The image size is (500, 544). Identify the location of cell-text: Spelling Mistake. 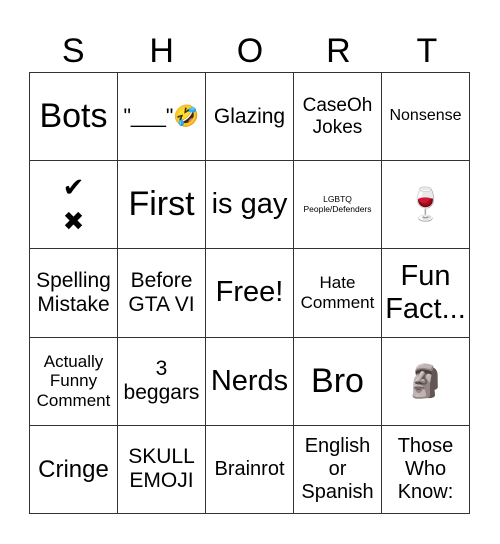
(73, 292).